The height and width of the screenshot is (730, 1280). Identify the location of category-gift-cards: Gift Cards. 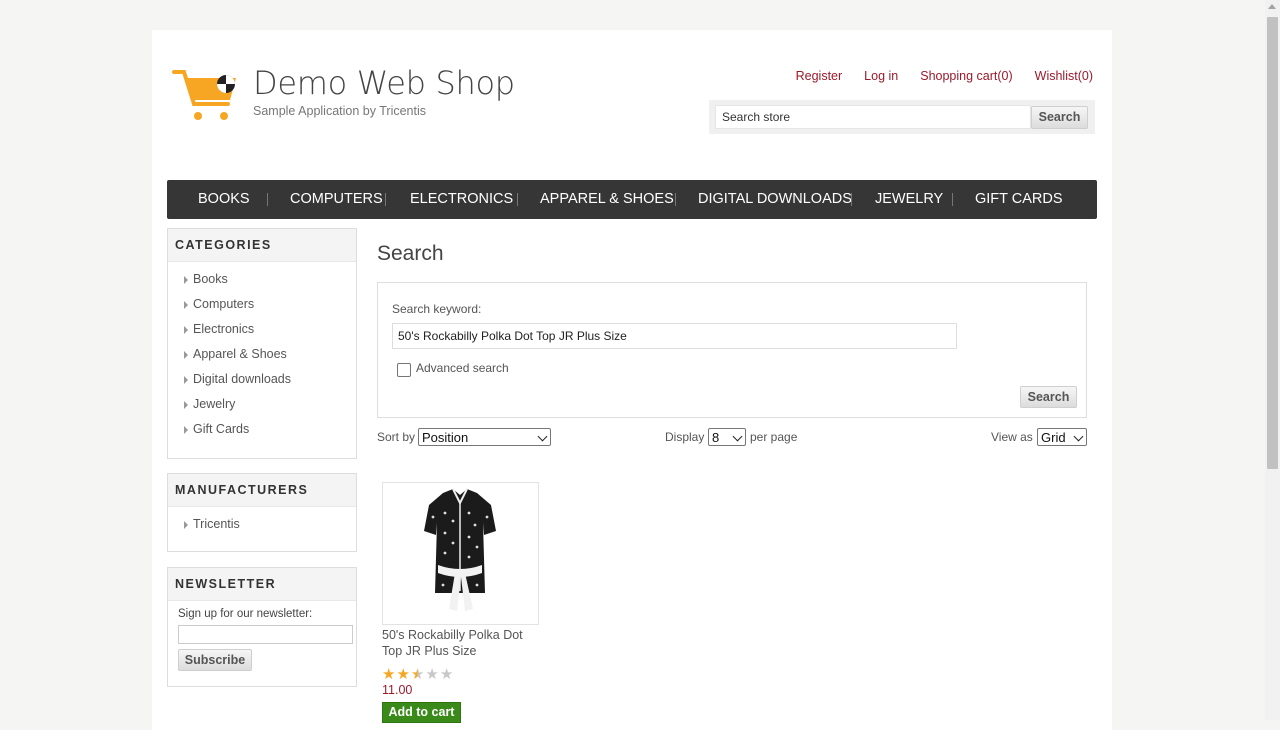
(262, 429).